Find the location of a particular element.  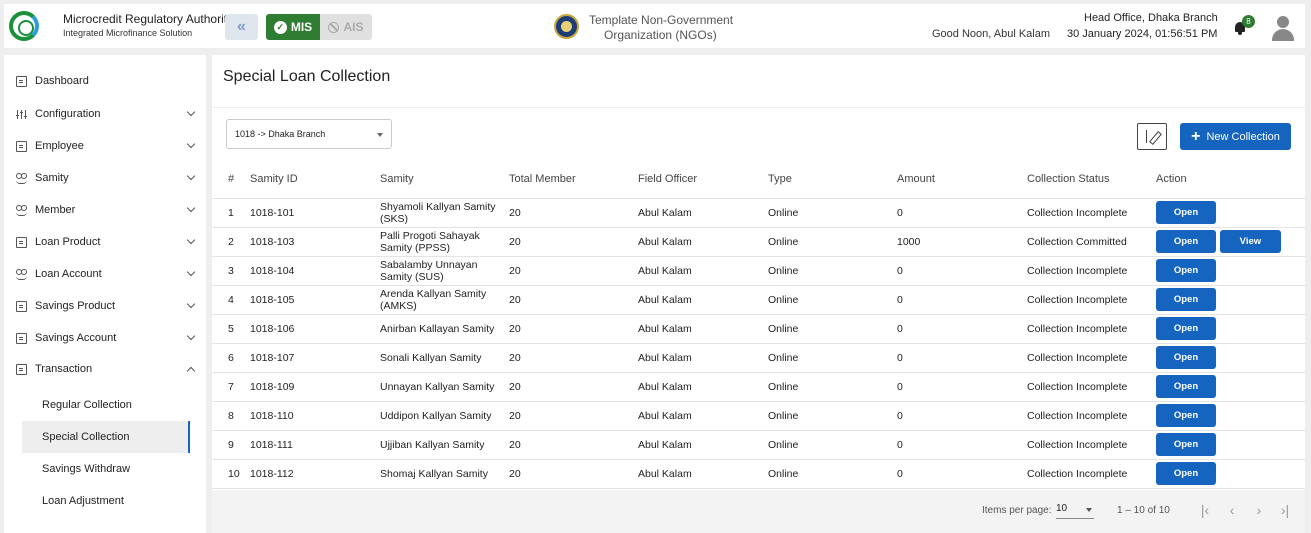

sidebar-item-dashboard: Dashboard is located at coordinates (107, 81).